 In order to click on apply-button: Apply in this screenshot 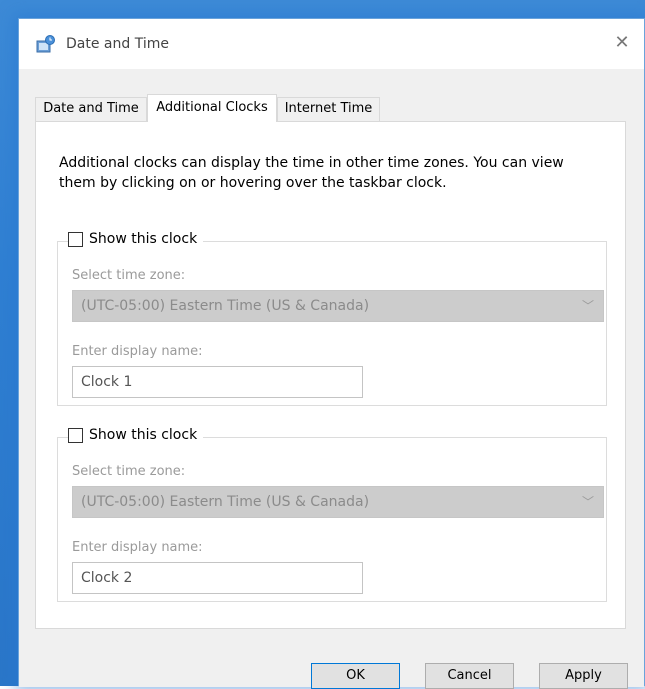, I will do `click(583, 676)`.